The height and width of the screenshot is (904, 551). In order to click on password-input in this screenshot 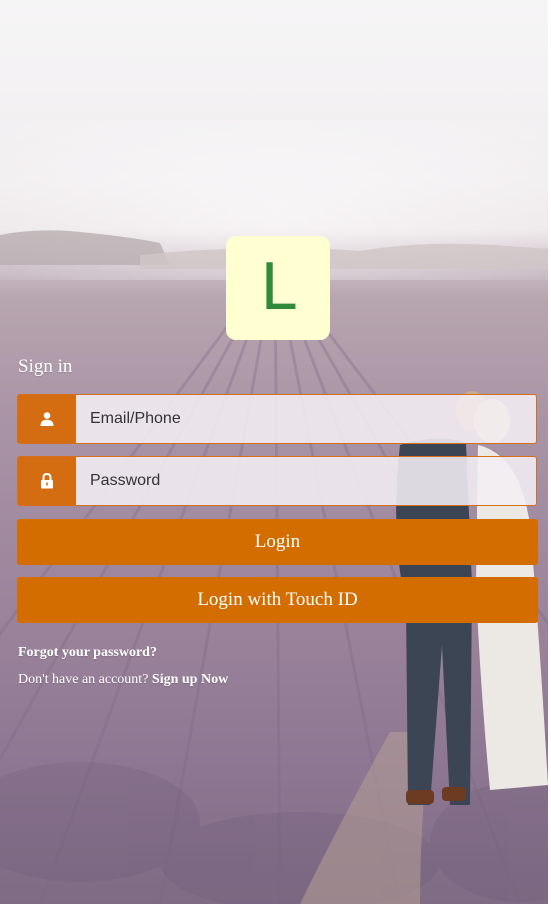, I will do `click(306, 481)`.